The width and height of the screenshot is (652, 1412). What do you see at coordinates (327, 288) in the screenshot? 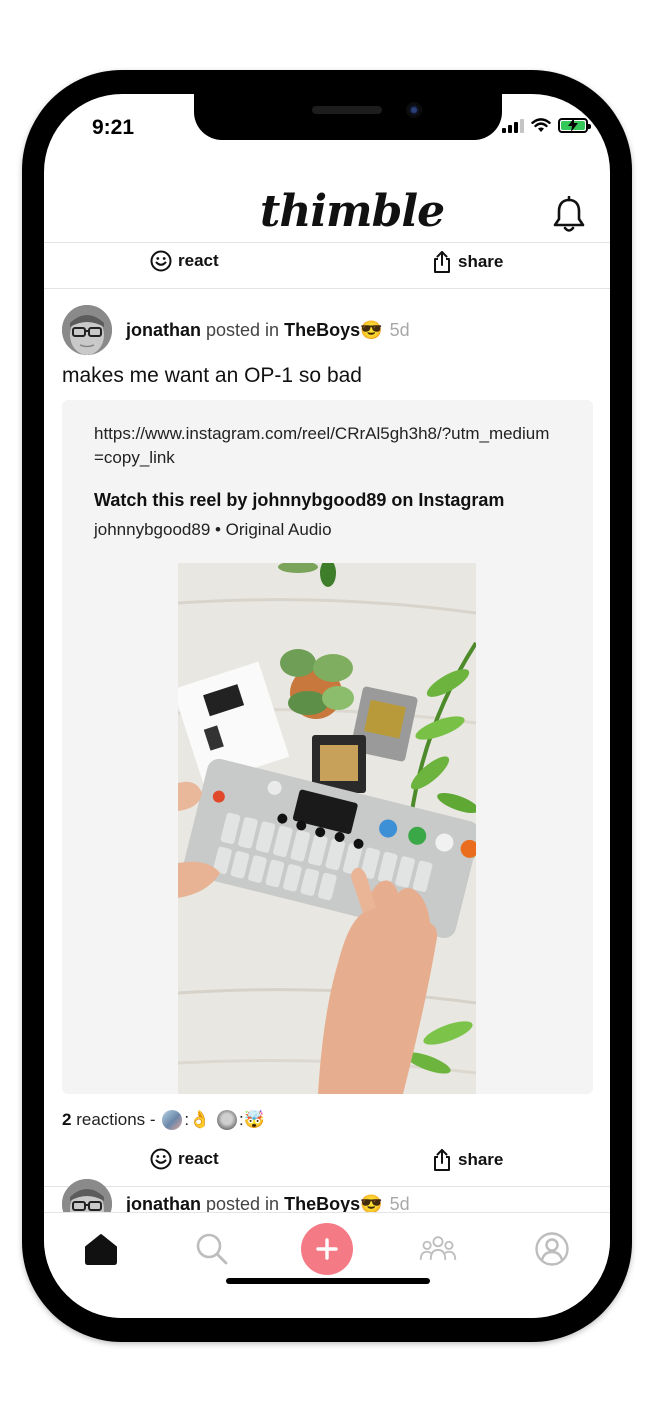
I see `post-divider` at bounding box center [327, 288].